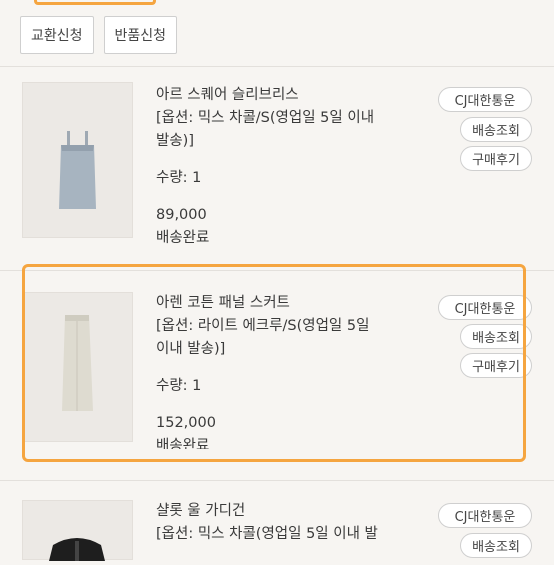 This screenshot has width=554, height=565. What do you see at coordinates (57, 35) in the screenshot?
I see `exchange-request-button: 교환신청` at bounding box center [57, 35].